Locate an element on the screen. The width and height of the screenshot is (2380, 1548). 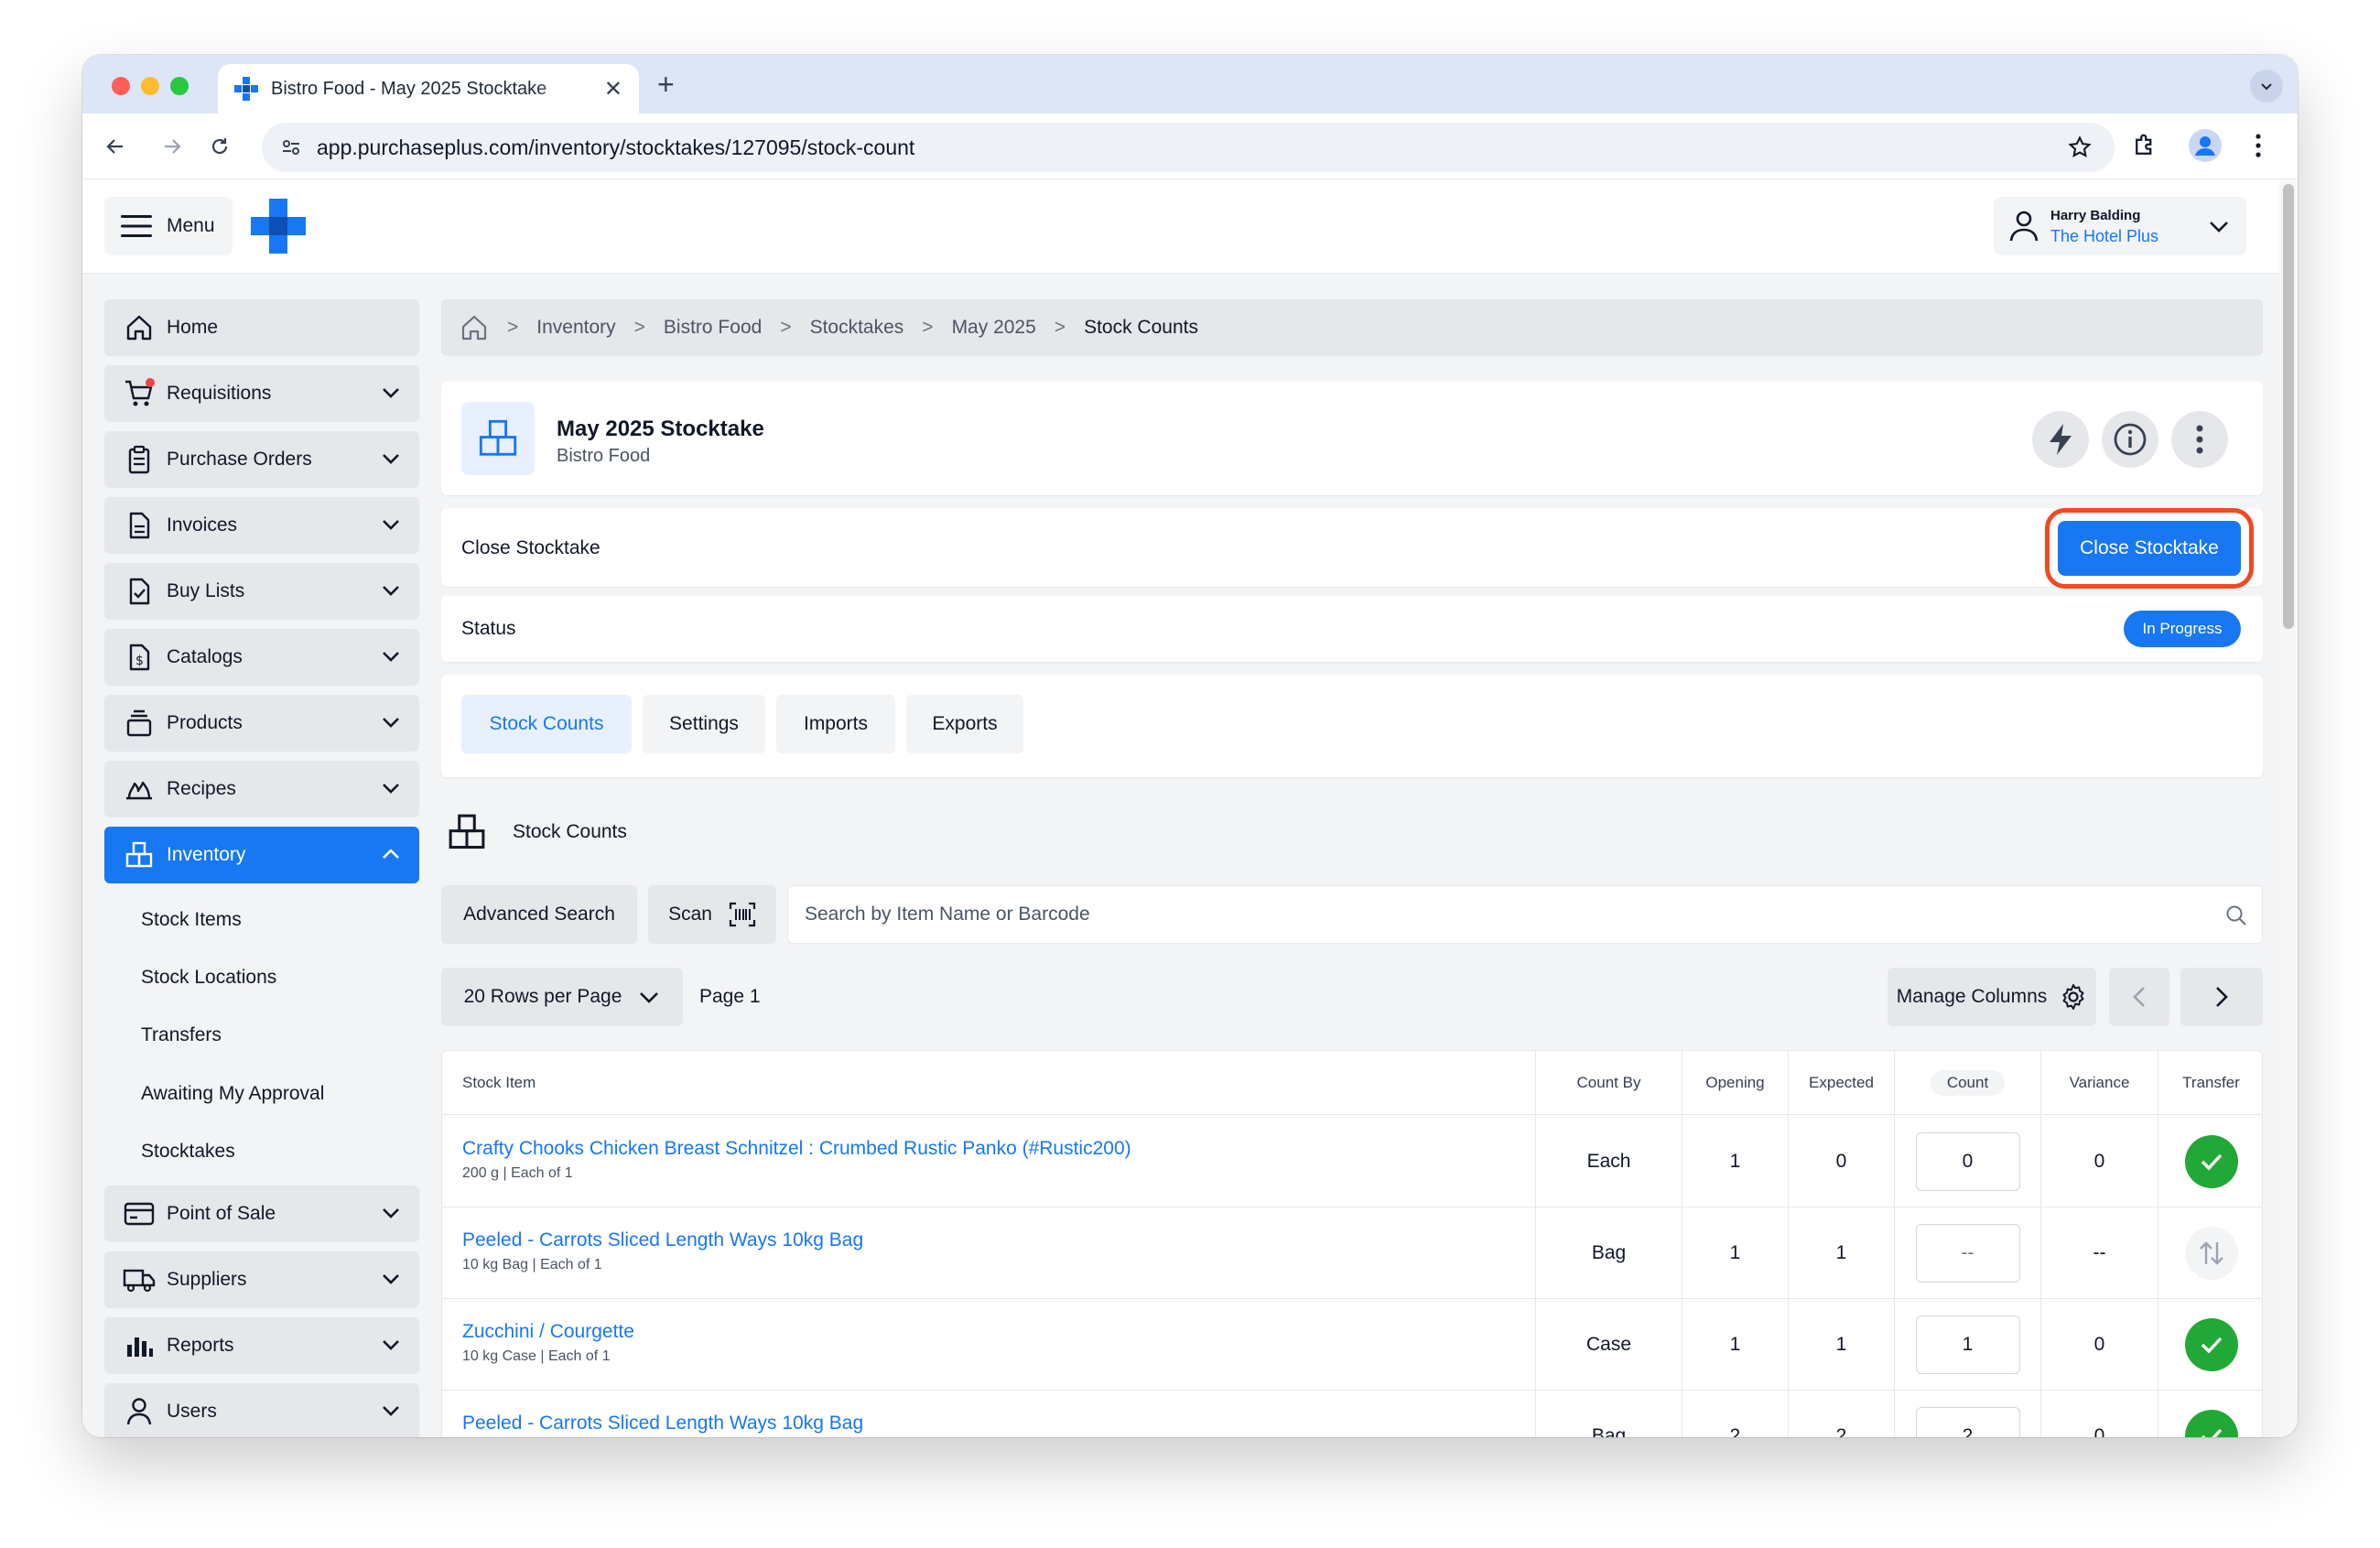
sidebar-item-label: Inventory is located at coordinates (206, 854).